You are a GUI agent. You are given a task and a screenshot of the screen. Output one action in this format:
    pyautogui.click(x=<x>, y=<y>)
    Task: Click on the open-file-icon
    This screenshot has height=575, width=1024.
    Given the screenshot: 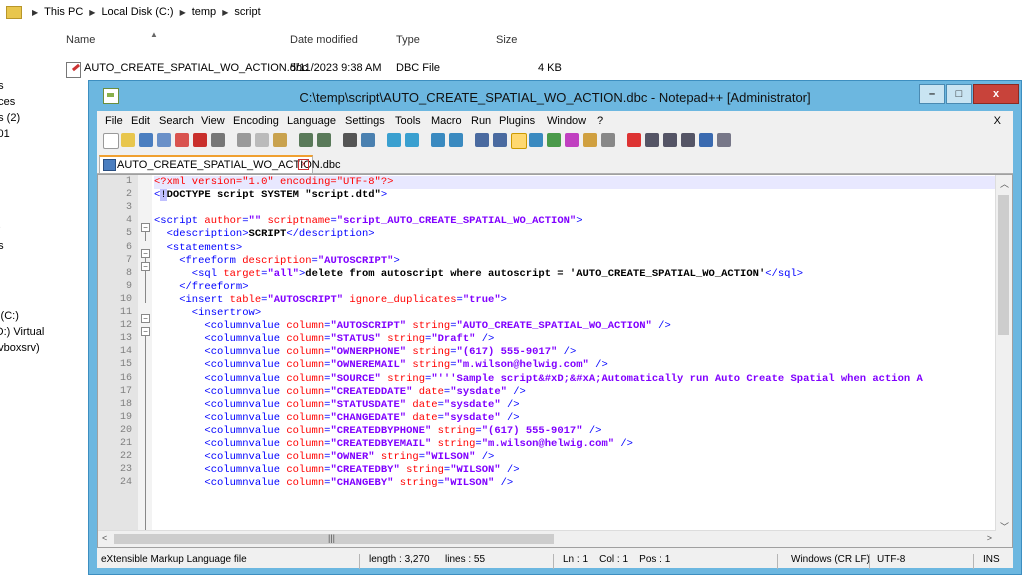 What is the action you would take?
    pyautogui.click(x=128, y=140)
    